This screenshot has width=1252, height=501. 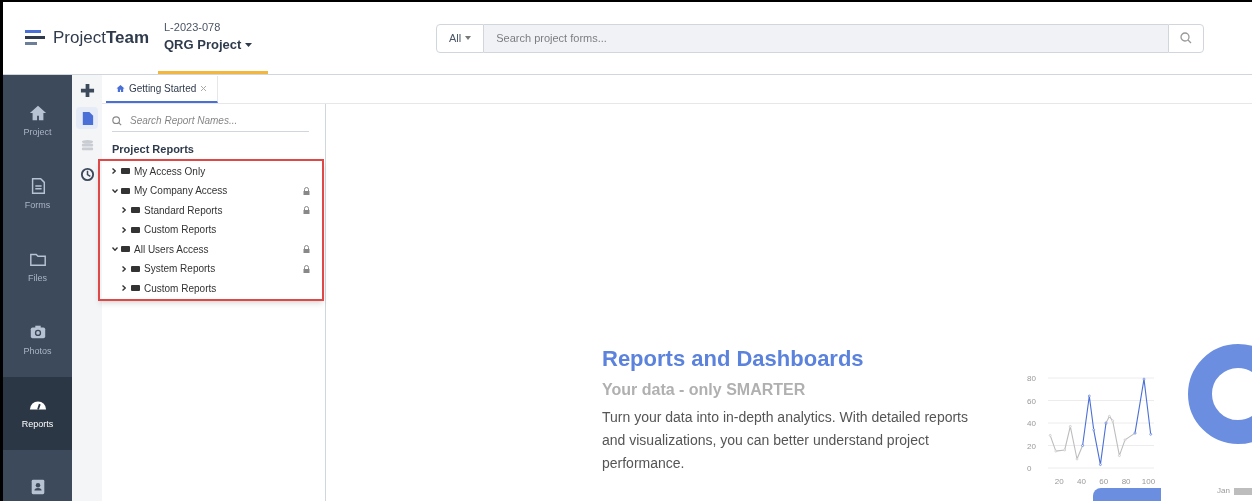 I want to click on tree-item: Standard Reports, so click(x=223, y=210).